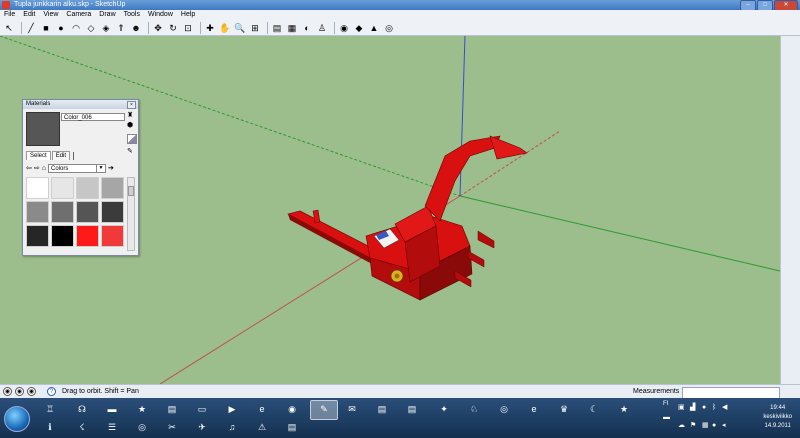 The width and height of the screenshot is (800, 438). What do you see at coordinates (82, 427) in the screenshot?
I see `taskbar-app-4-icon: ☇` at bounding box center [82, 427].